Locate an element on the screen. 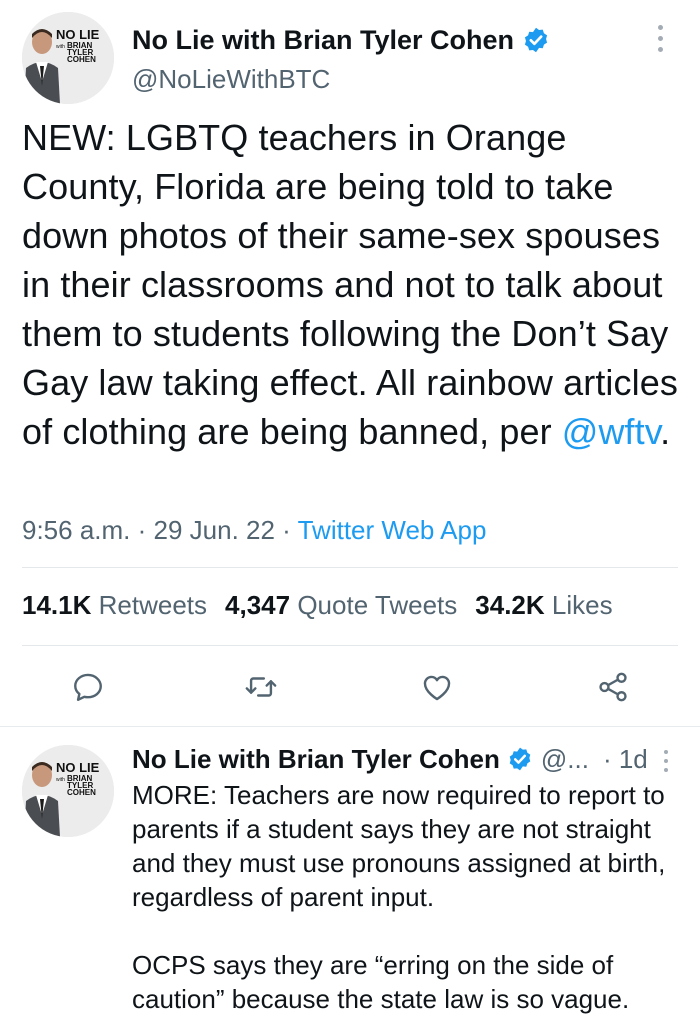 The height and width of the screenshot is (1029, 700). likes-count: 34.2K is located at coordinates (510, 605).